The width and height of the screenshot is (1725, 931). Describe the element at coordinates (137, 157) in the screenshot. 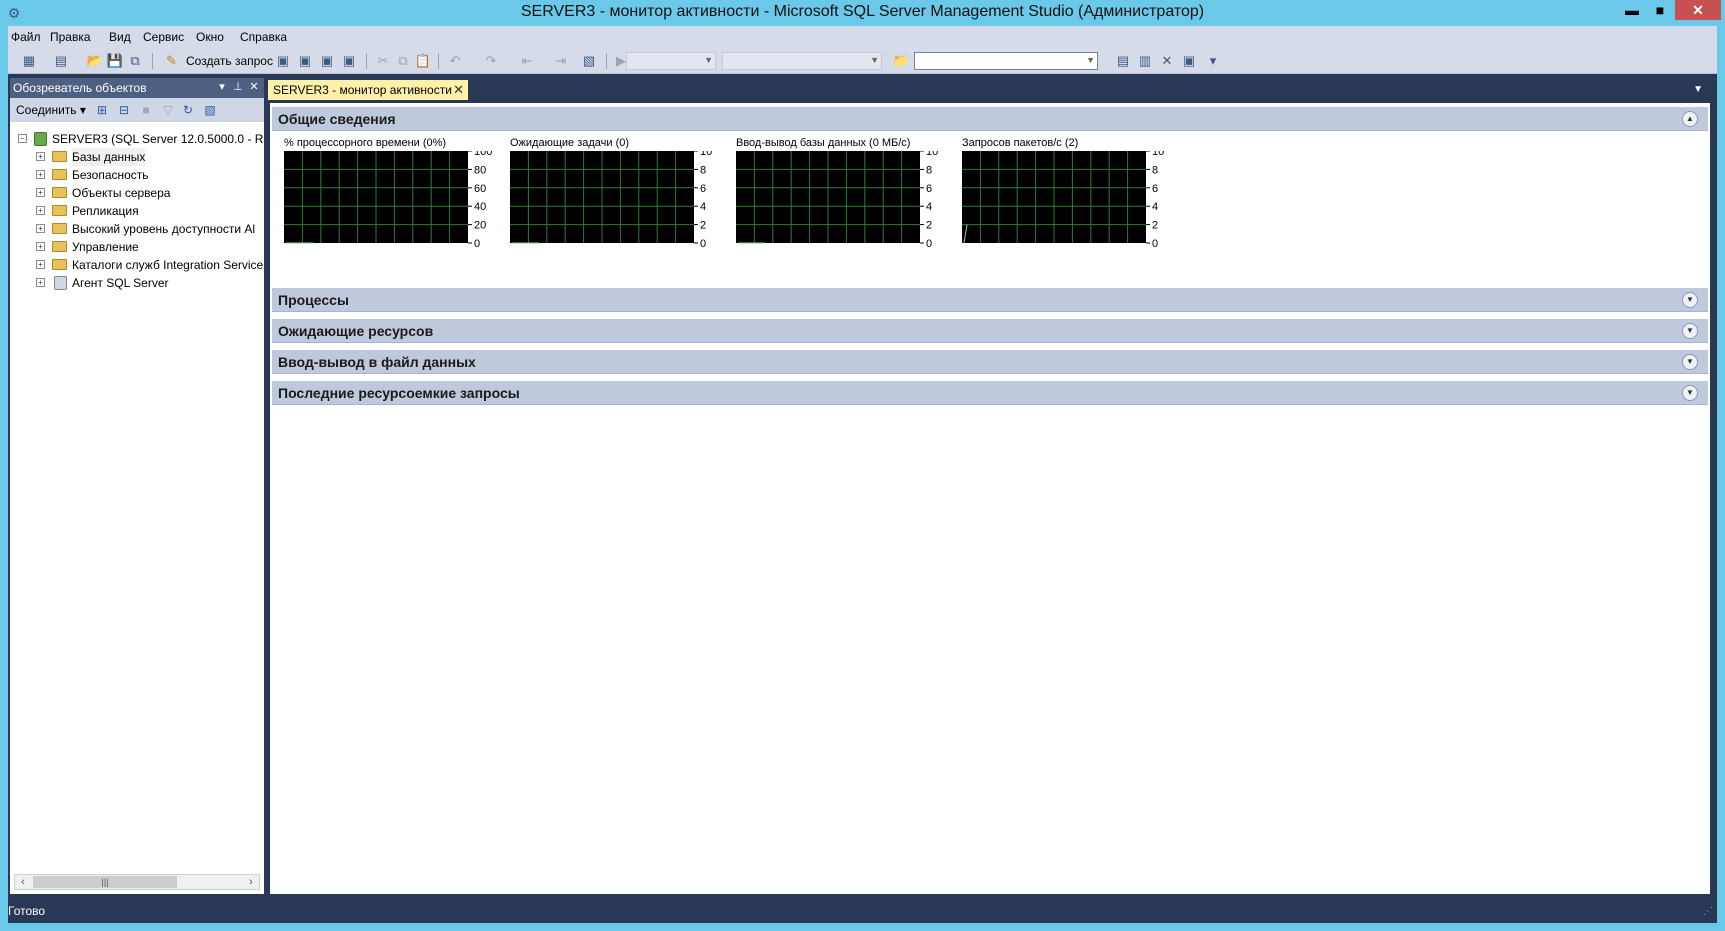

I see `tree-node-databases: + Базы данных` at that location.